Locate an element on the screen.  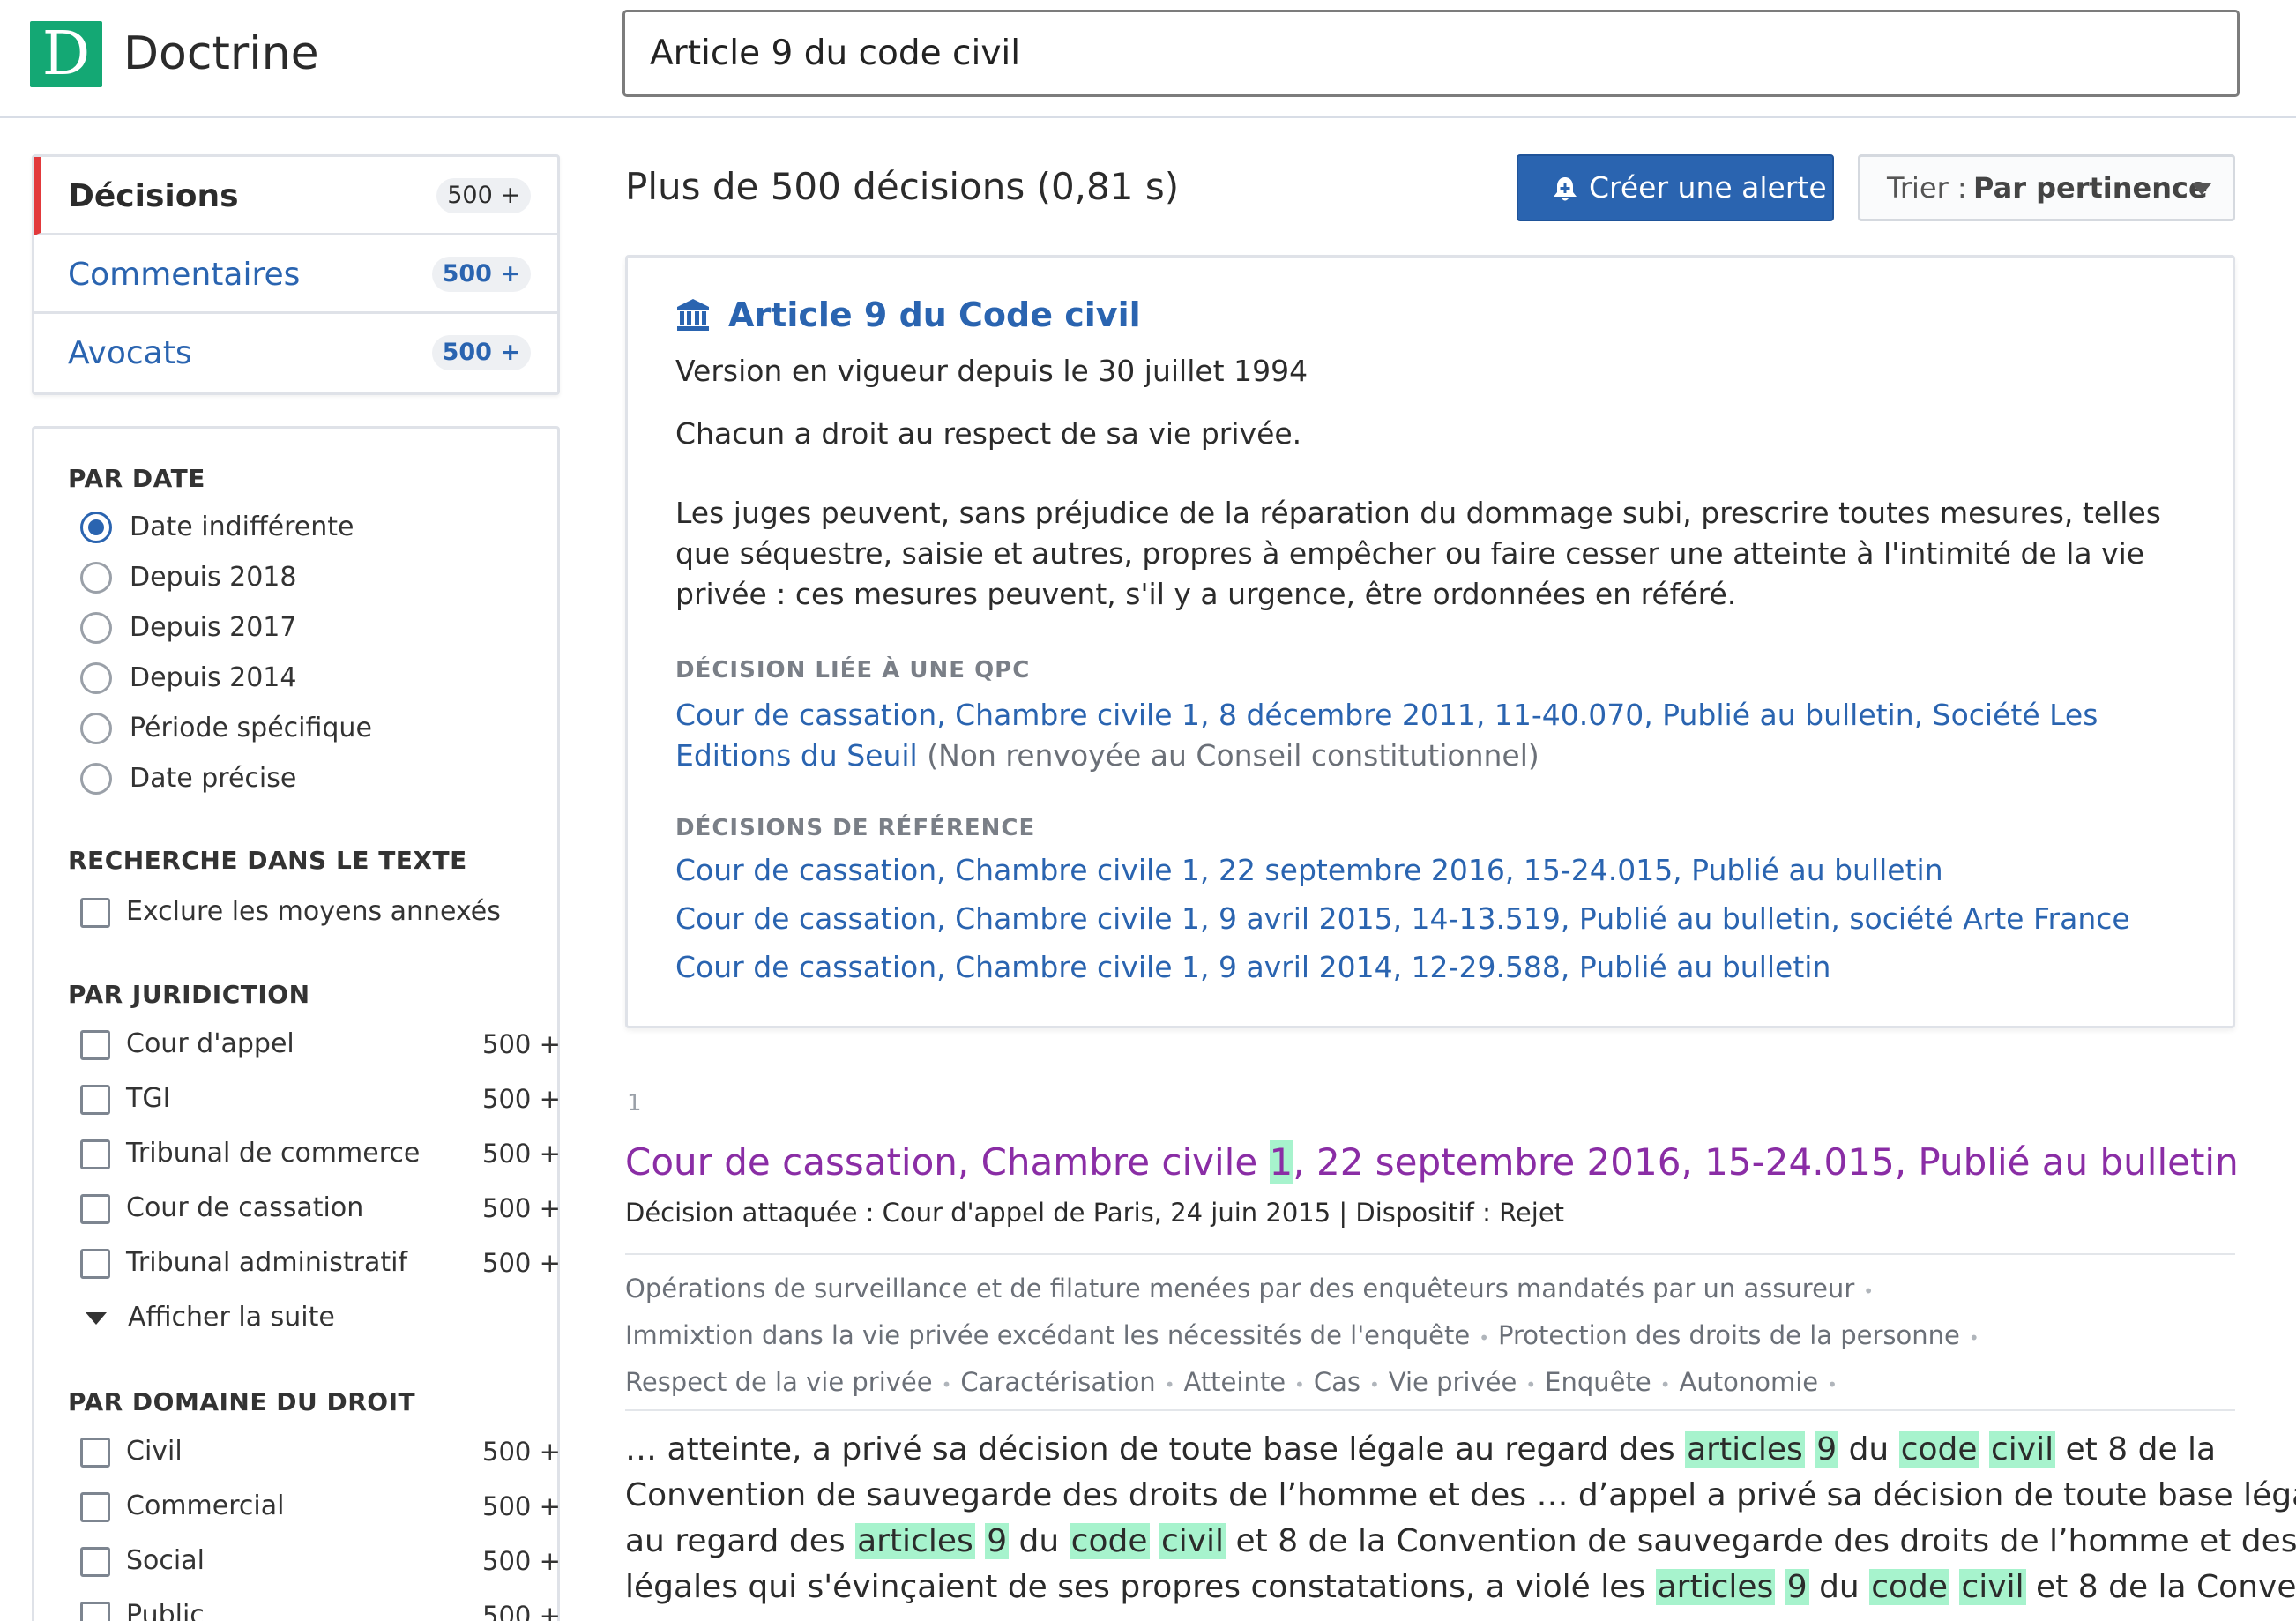
radio-label: Date indifférente is located at coordinates (242, 527).